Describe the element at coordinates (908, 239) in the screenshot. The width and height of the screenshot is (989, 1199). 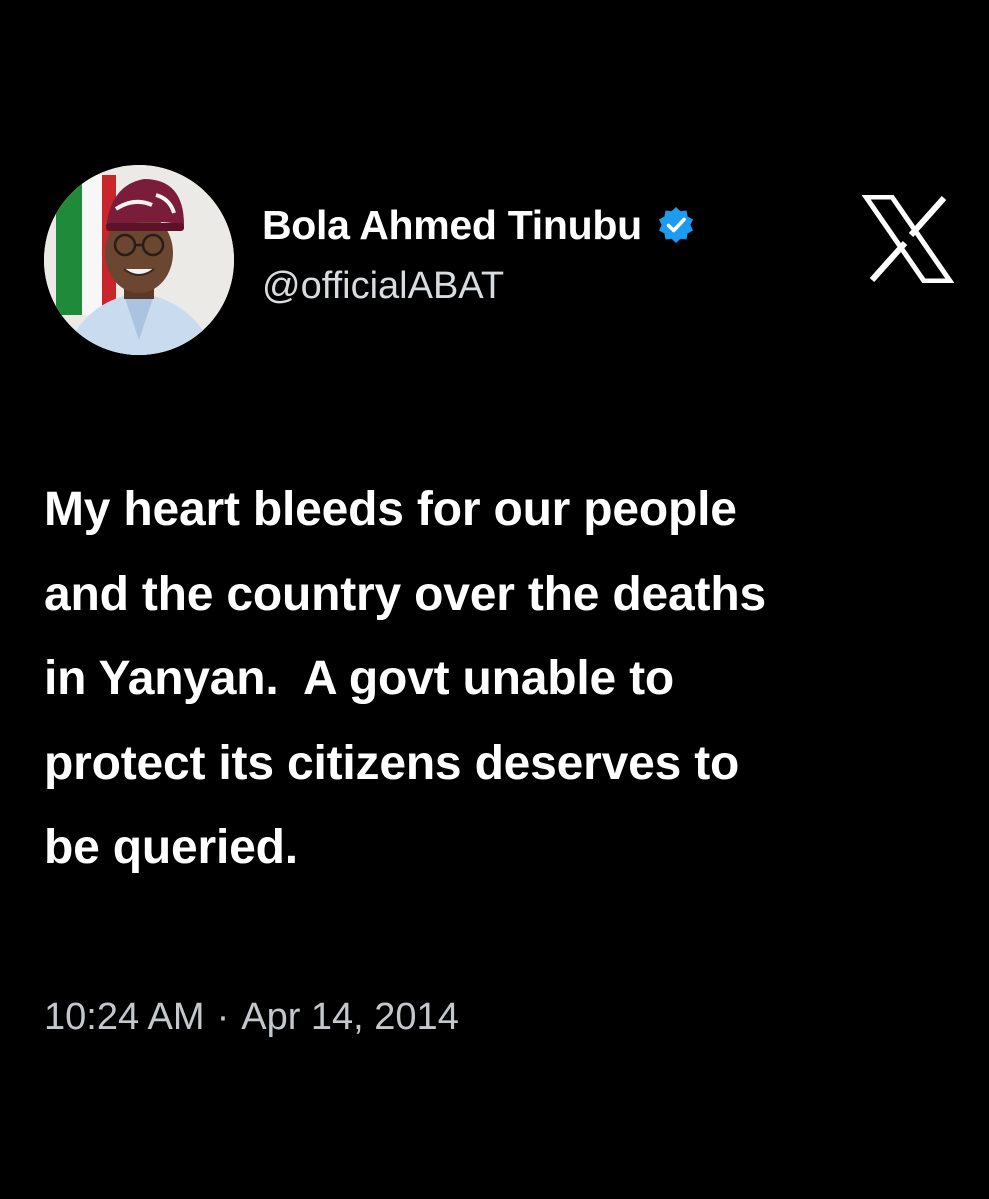
I see `x-logo-icon` at that location.